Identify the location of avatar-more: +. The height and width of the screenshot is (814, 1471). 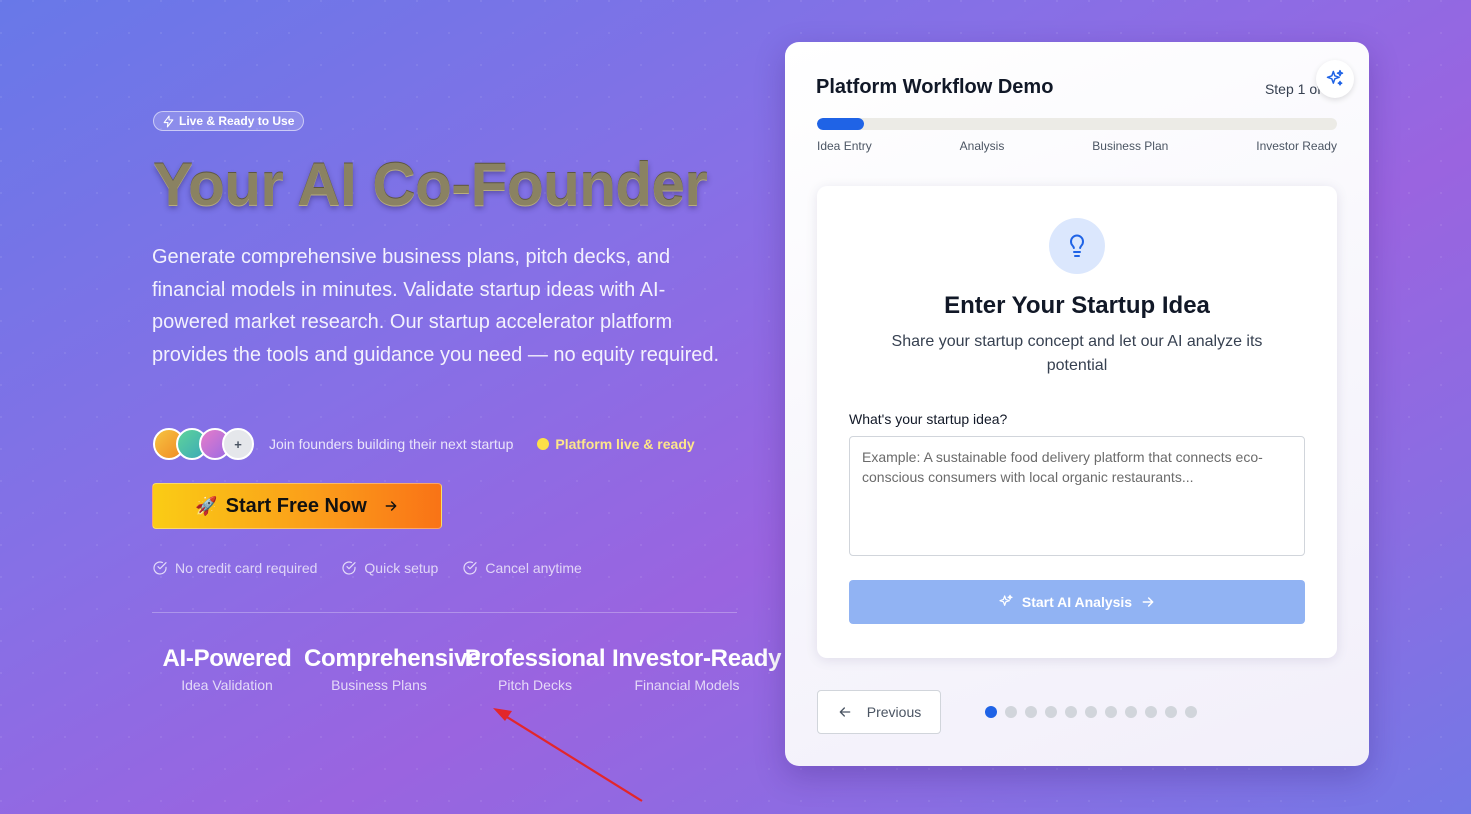
(238, 444).